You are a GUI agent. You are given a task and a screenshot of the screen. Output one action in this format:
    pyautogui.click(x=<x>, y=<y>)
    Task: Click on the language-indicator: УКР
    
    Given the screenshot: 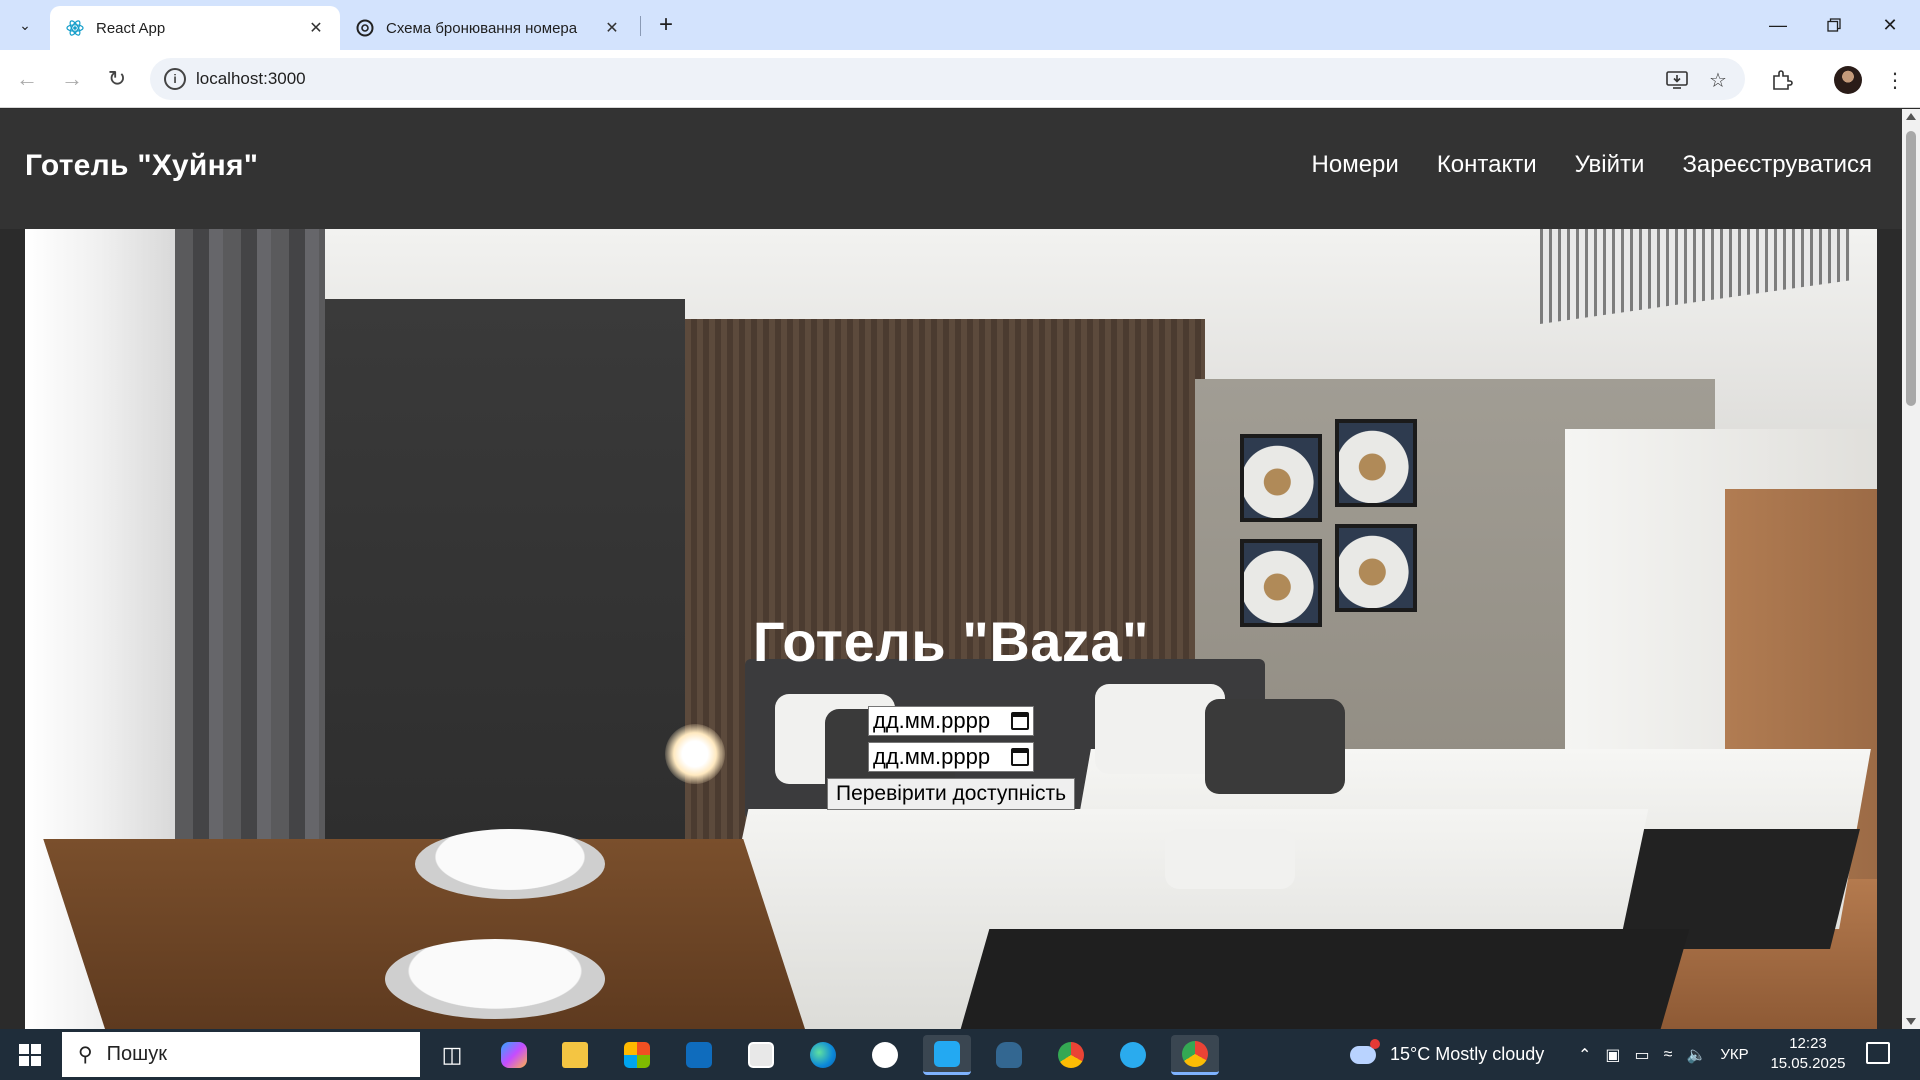 What is the action you would take?
    pyautogui.click(x=1734, y=1054)
    